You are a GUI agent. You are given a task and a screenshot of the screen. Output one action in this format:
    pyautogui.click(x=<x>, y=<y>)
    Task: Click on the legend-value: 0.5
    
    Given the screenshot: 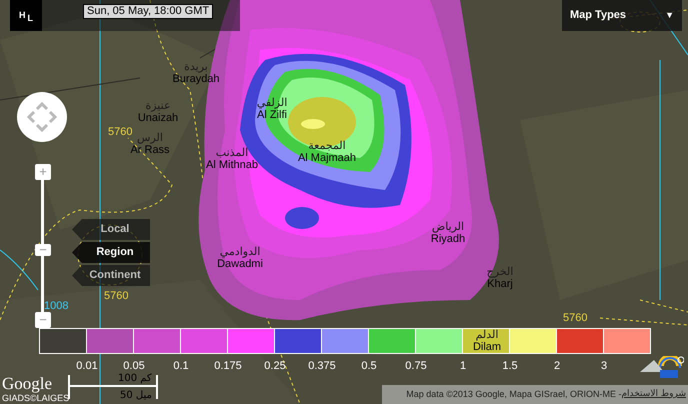 What is the action you would take?
    pyautogui.click(x=369, y=366)
    